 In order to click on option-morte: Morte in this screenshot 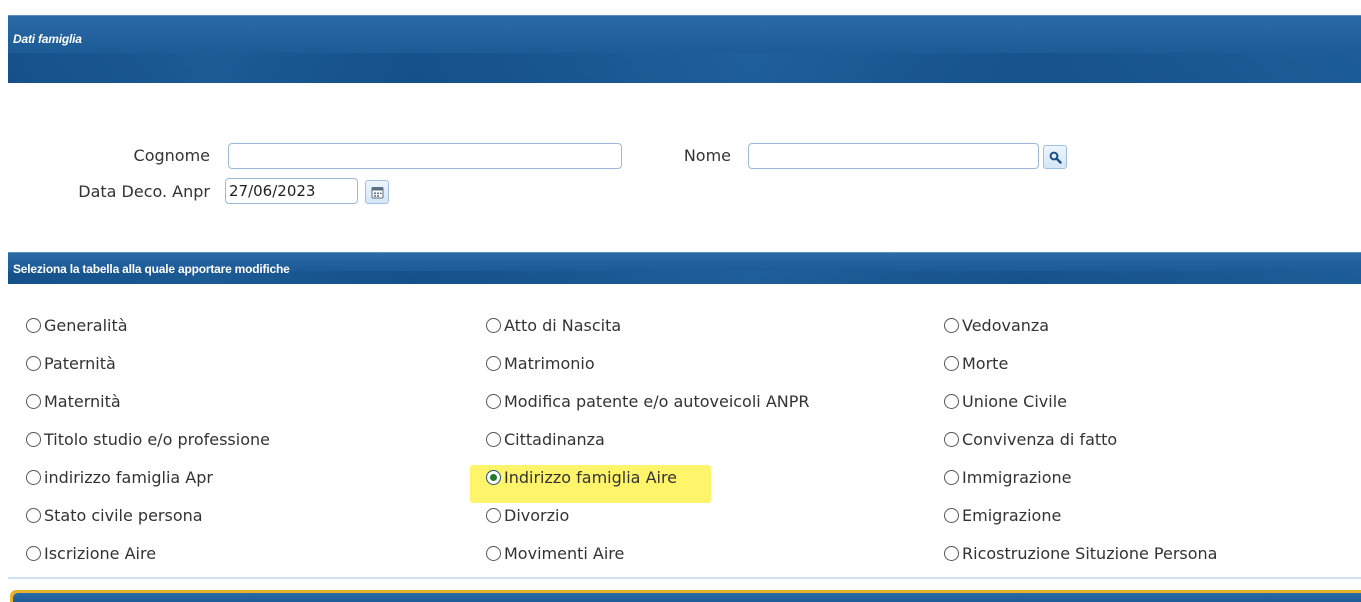, I will do `click(976, 363)`.